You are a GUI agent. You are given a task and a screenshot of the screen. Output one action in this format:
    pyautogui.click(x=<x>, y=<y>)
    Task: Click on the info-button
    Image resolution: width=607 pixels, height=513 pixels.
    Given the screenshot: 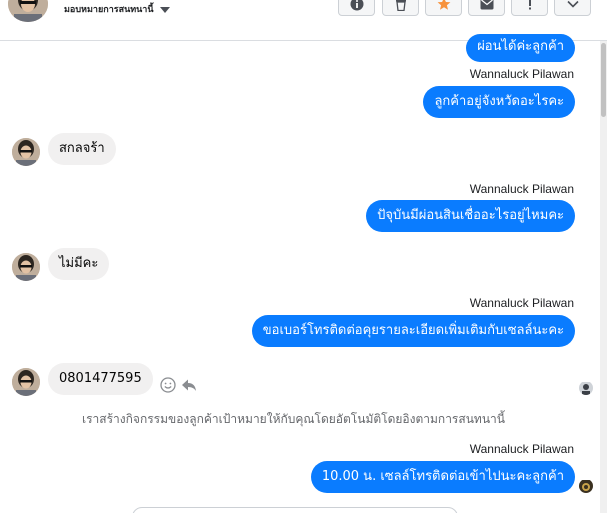 What is the action you would take?
    pyautogui.click(x=356, y=8)
    